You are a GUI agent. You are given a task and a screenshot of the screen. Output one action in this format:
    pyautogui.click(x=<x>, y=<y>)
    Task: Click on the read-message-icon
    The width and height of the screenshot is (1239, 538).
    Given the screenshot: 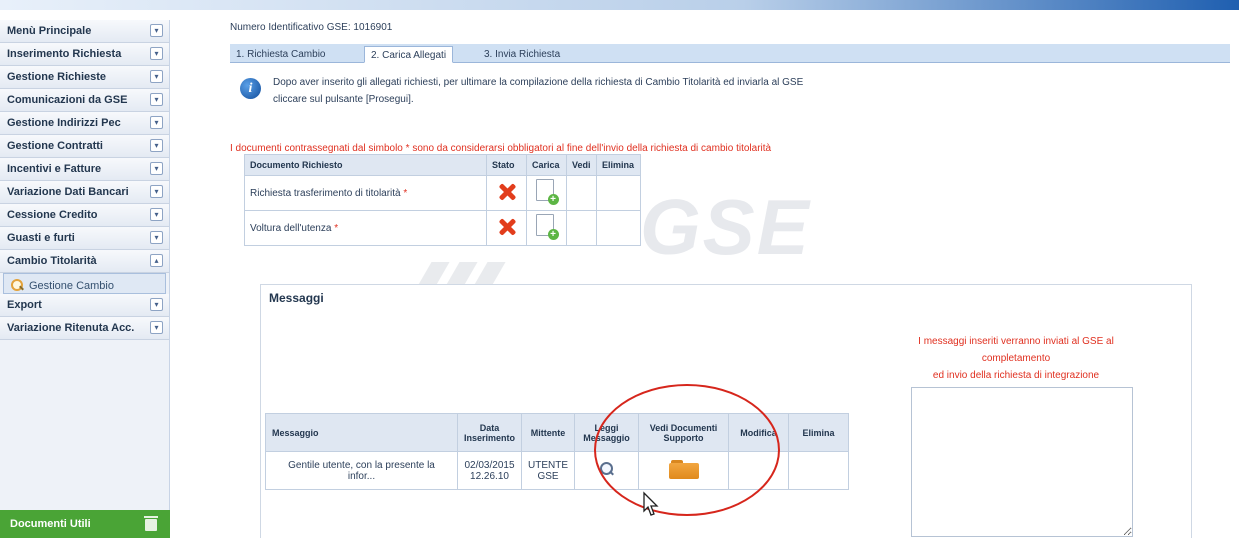 What is the action you would take?
    pyautogui.click(x=606, y=469)
    